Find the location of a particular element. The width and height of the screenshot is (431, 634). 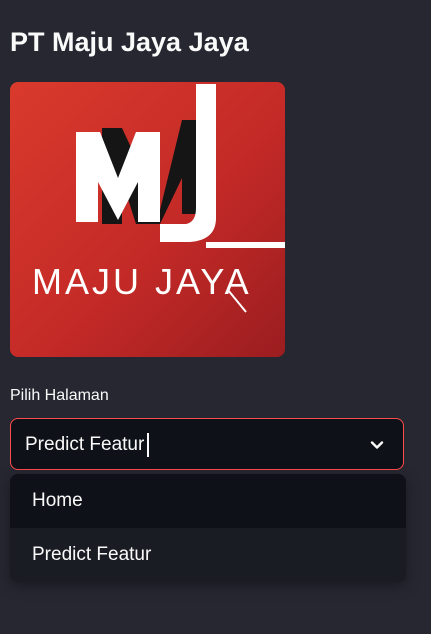

chevron-down-icon is located at coordinates (377, 445).